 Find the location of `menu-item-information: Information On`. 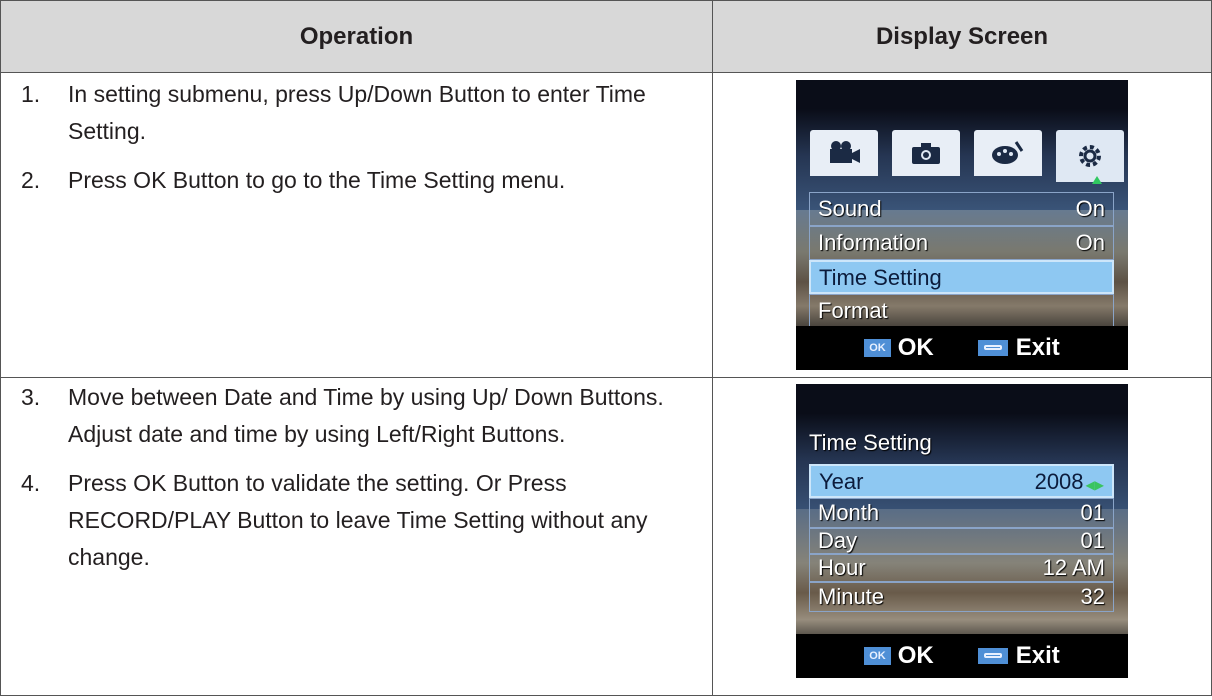

menu-item-information: Information On is located at coordinates (961, 243).